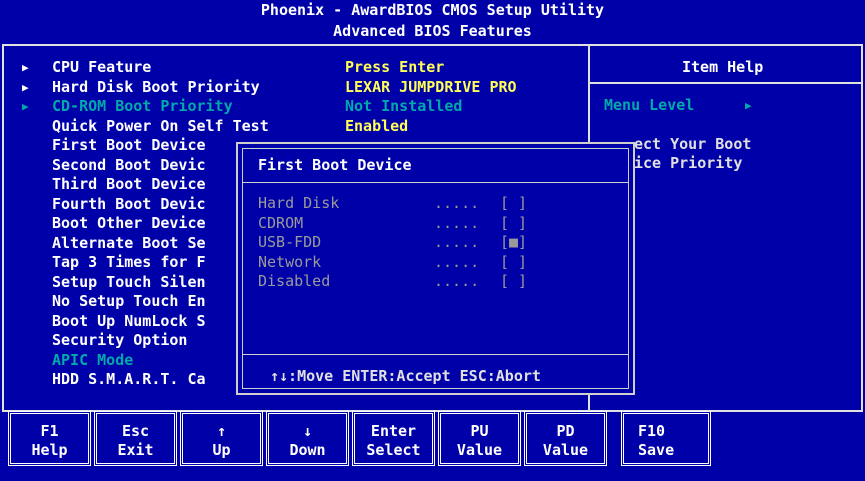 The width and height of the screenshot is (865, 481). Describe the element at coordinates (129, 281) in the screenshot. I see `menu-label: Setup Touch Silen` at that location.